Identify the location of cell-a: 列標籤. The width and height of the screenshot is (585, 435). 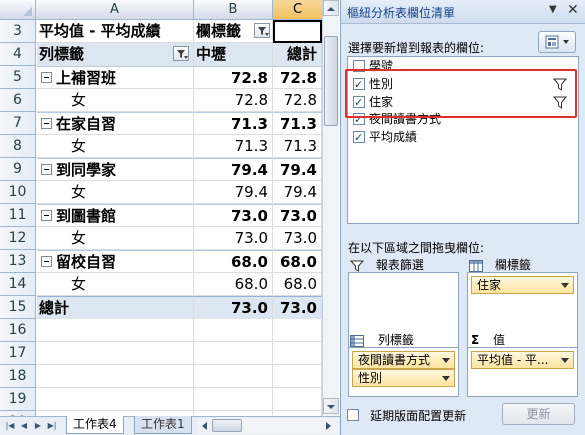
(115, 54).